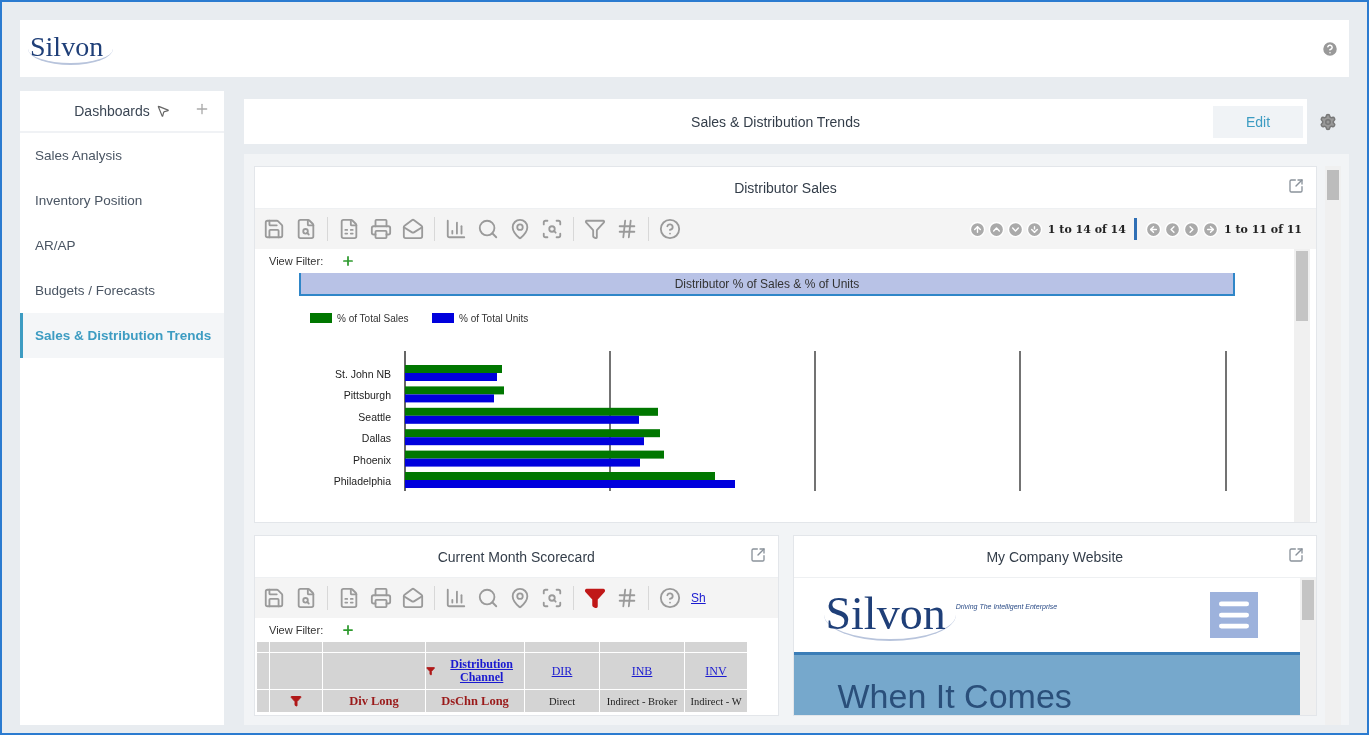 The image size is (1369, 735). Describe the element at coordinates (562, 701) in the screenshot. I see `table-cell: Direct` at that location.